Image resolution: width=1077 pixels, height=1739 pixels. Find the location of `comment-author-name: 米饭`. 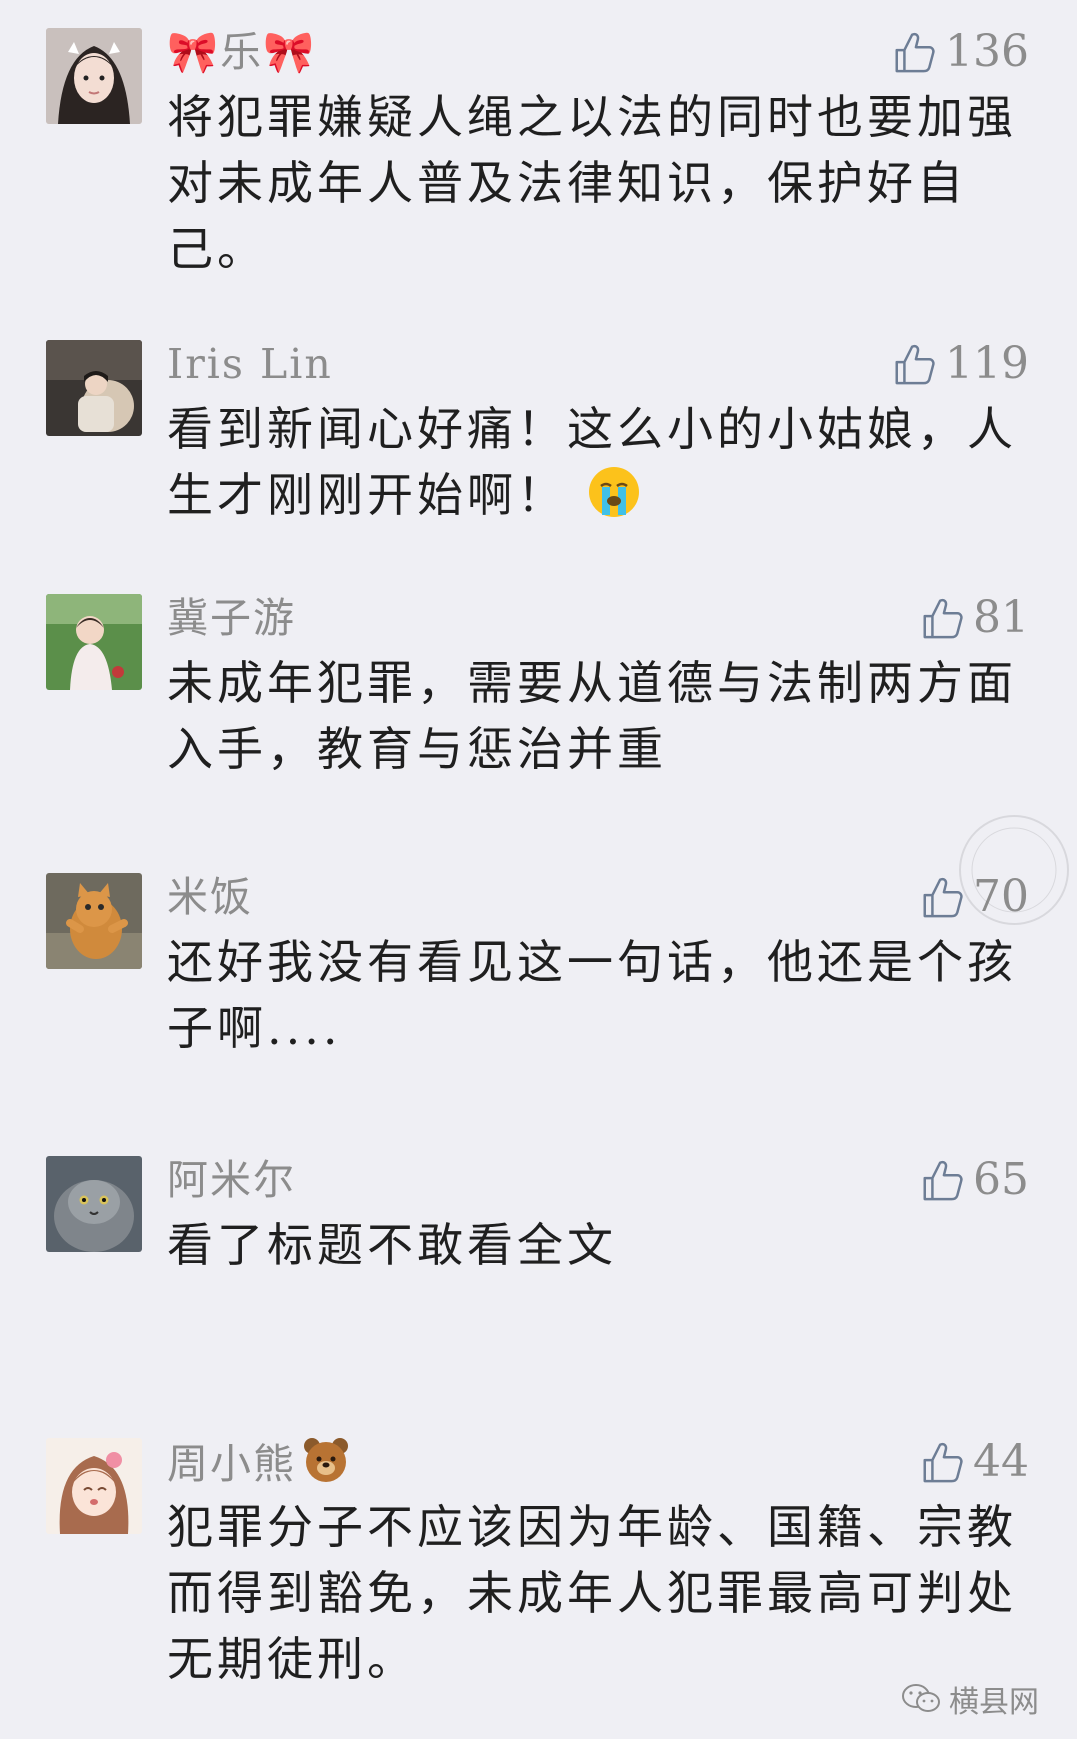

comment-author-name: 米饭 is located at coordinates (210, 897).